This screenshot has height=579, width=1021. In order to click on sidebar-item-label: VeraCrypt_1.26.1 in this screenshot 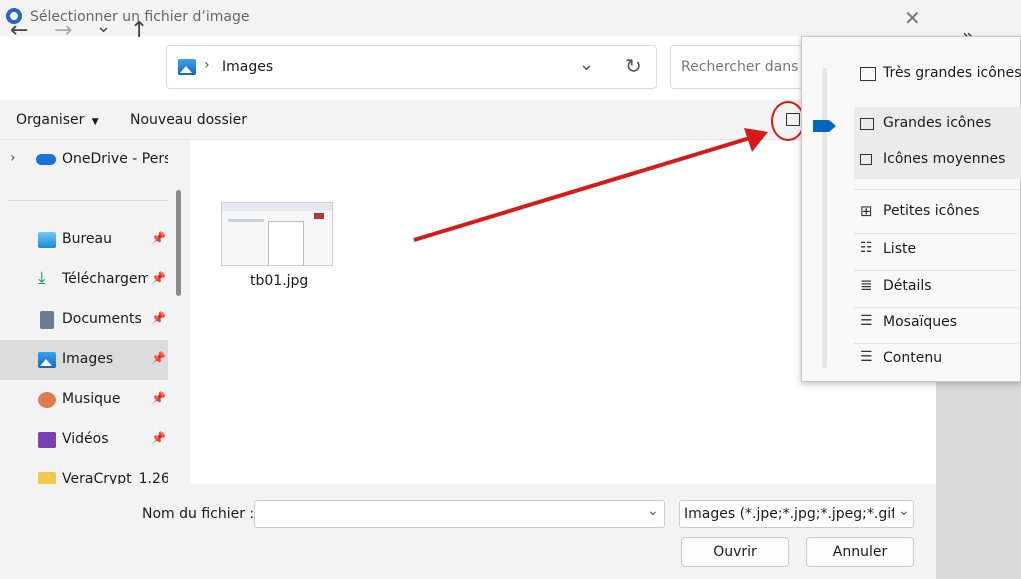, I will do `click(115, 477)`.